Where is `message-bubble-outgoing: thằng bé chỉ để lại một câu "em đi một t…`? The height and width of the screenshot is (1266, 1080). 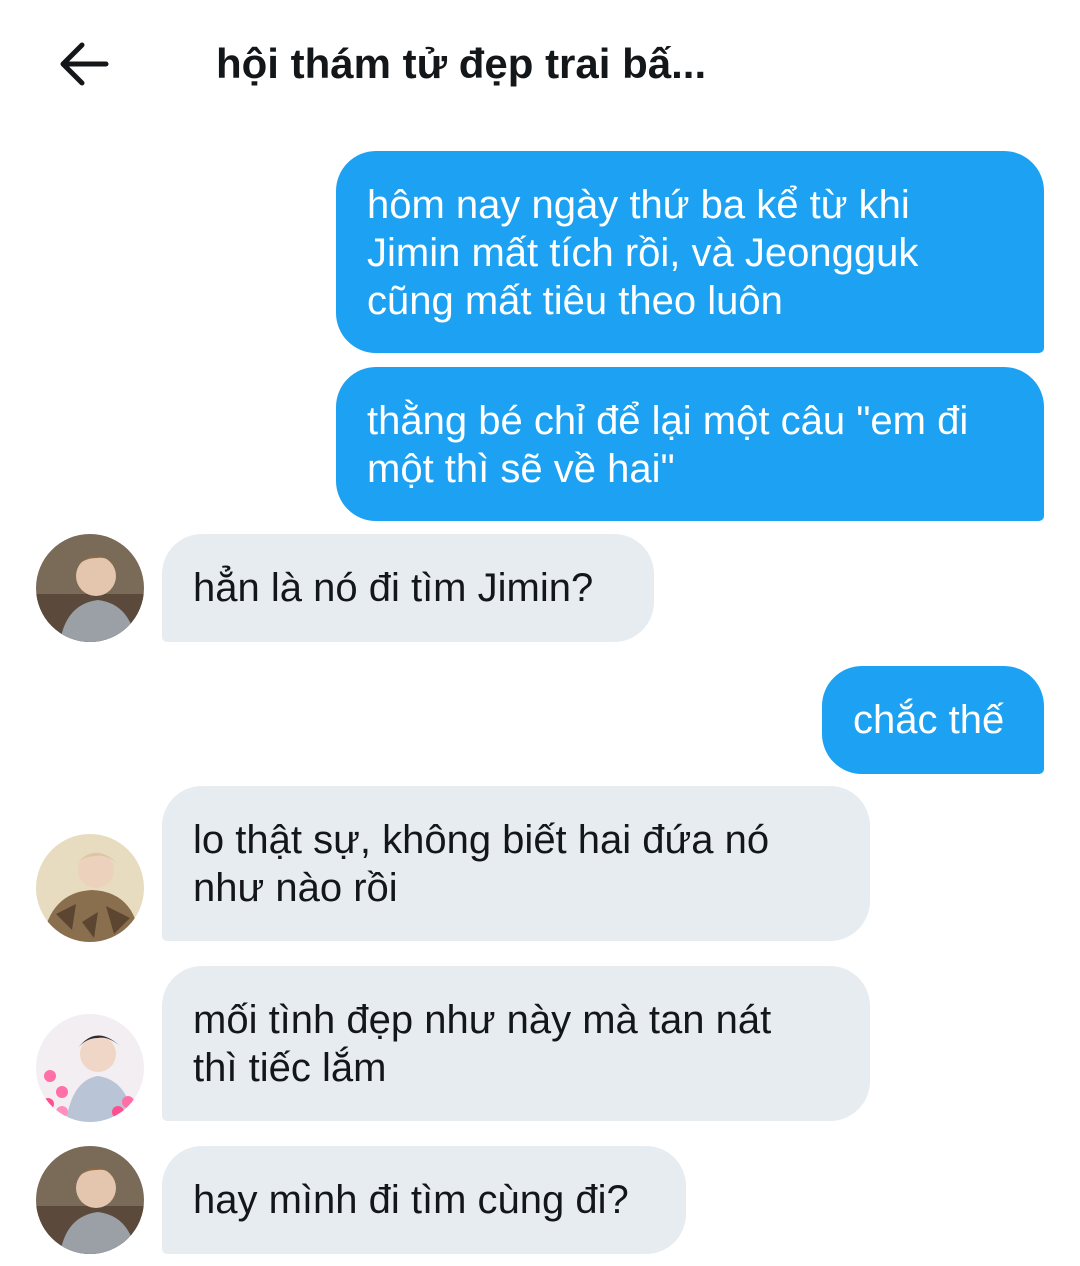
message-bubble-outgoing: thằng bé chỉ để lại một câu "em đi một t… is located at coordinates (690, 444).